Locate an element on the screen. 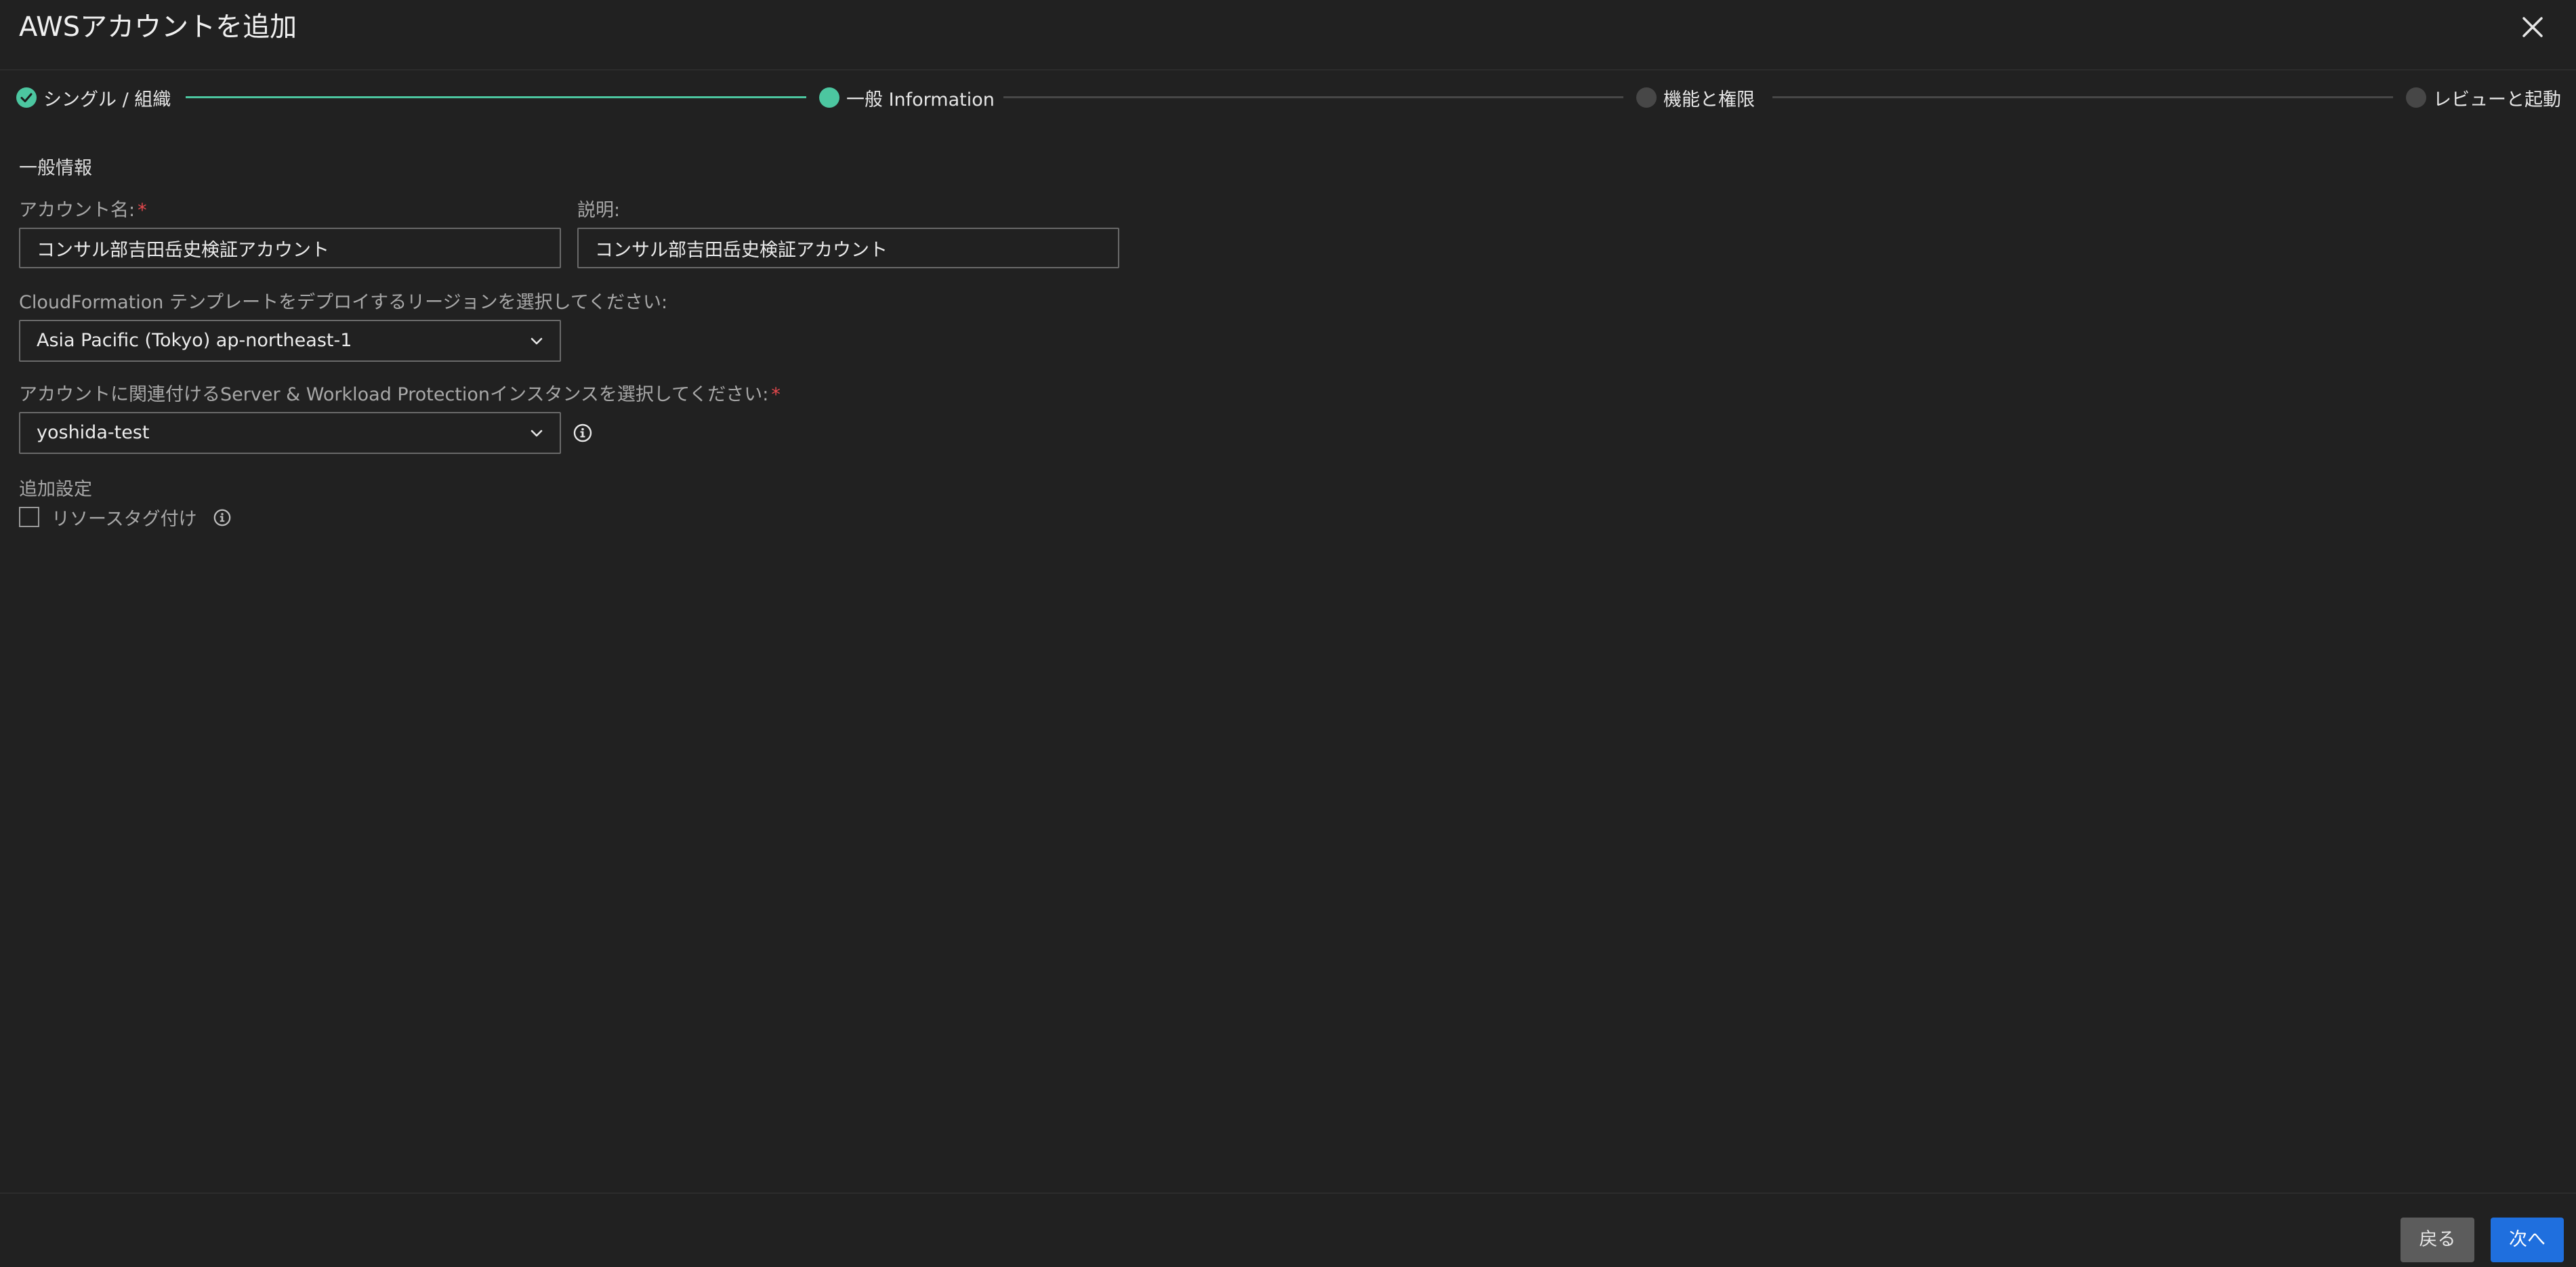 This screenshot has width=2576, height=1267. section-title: 一般情報 is located at coordinates (55, 168).